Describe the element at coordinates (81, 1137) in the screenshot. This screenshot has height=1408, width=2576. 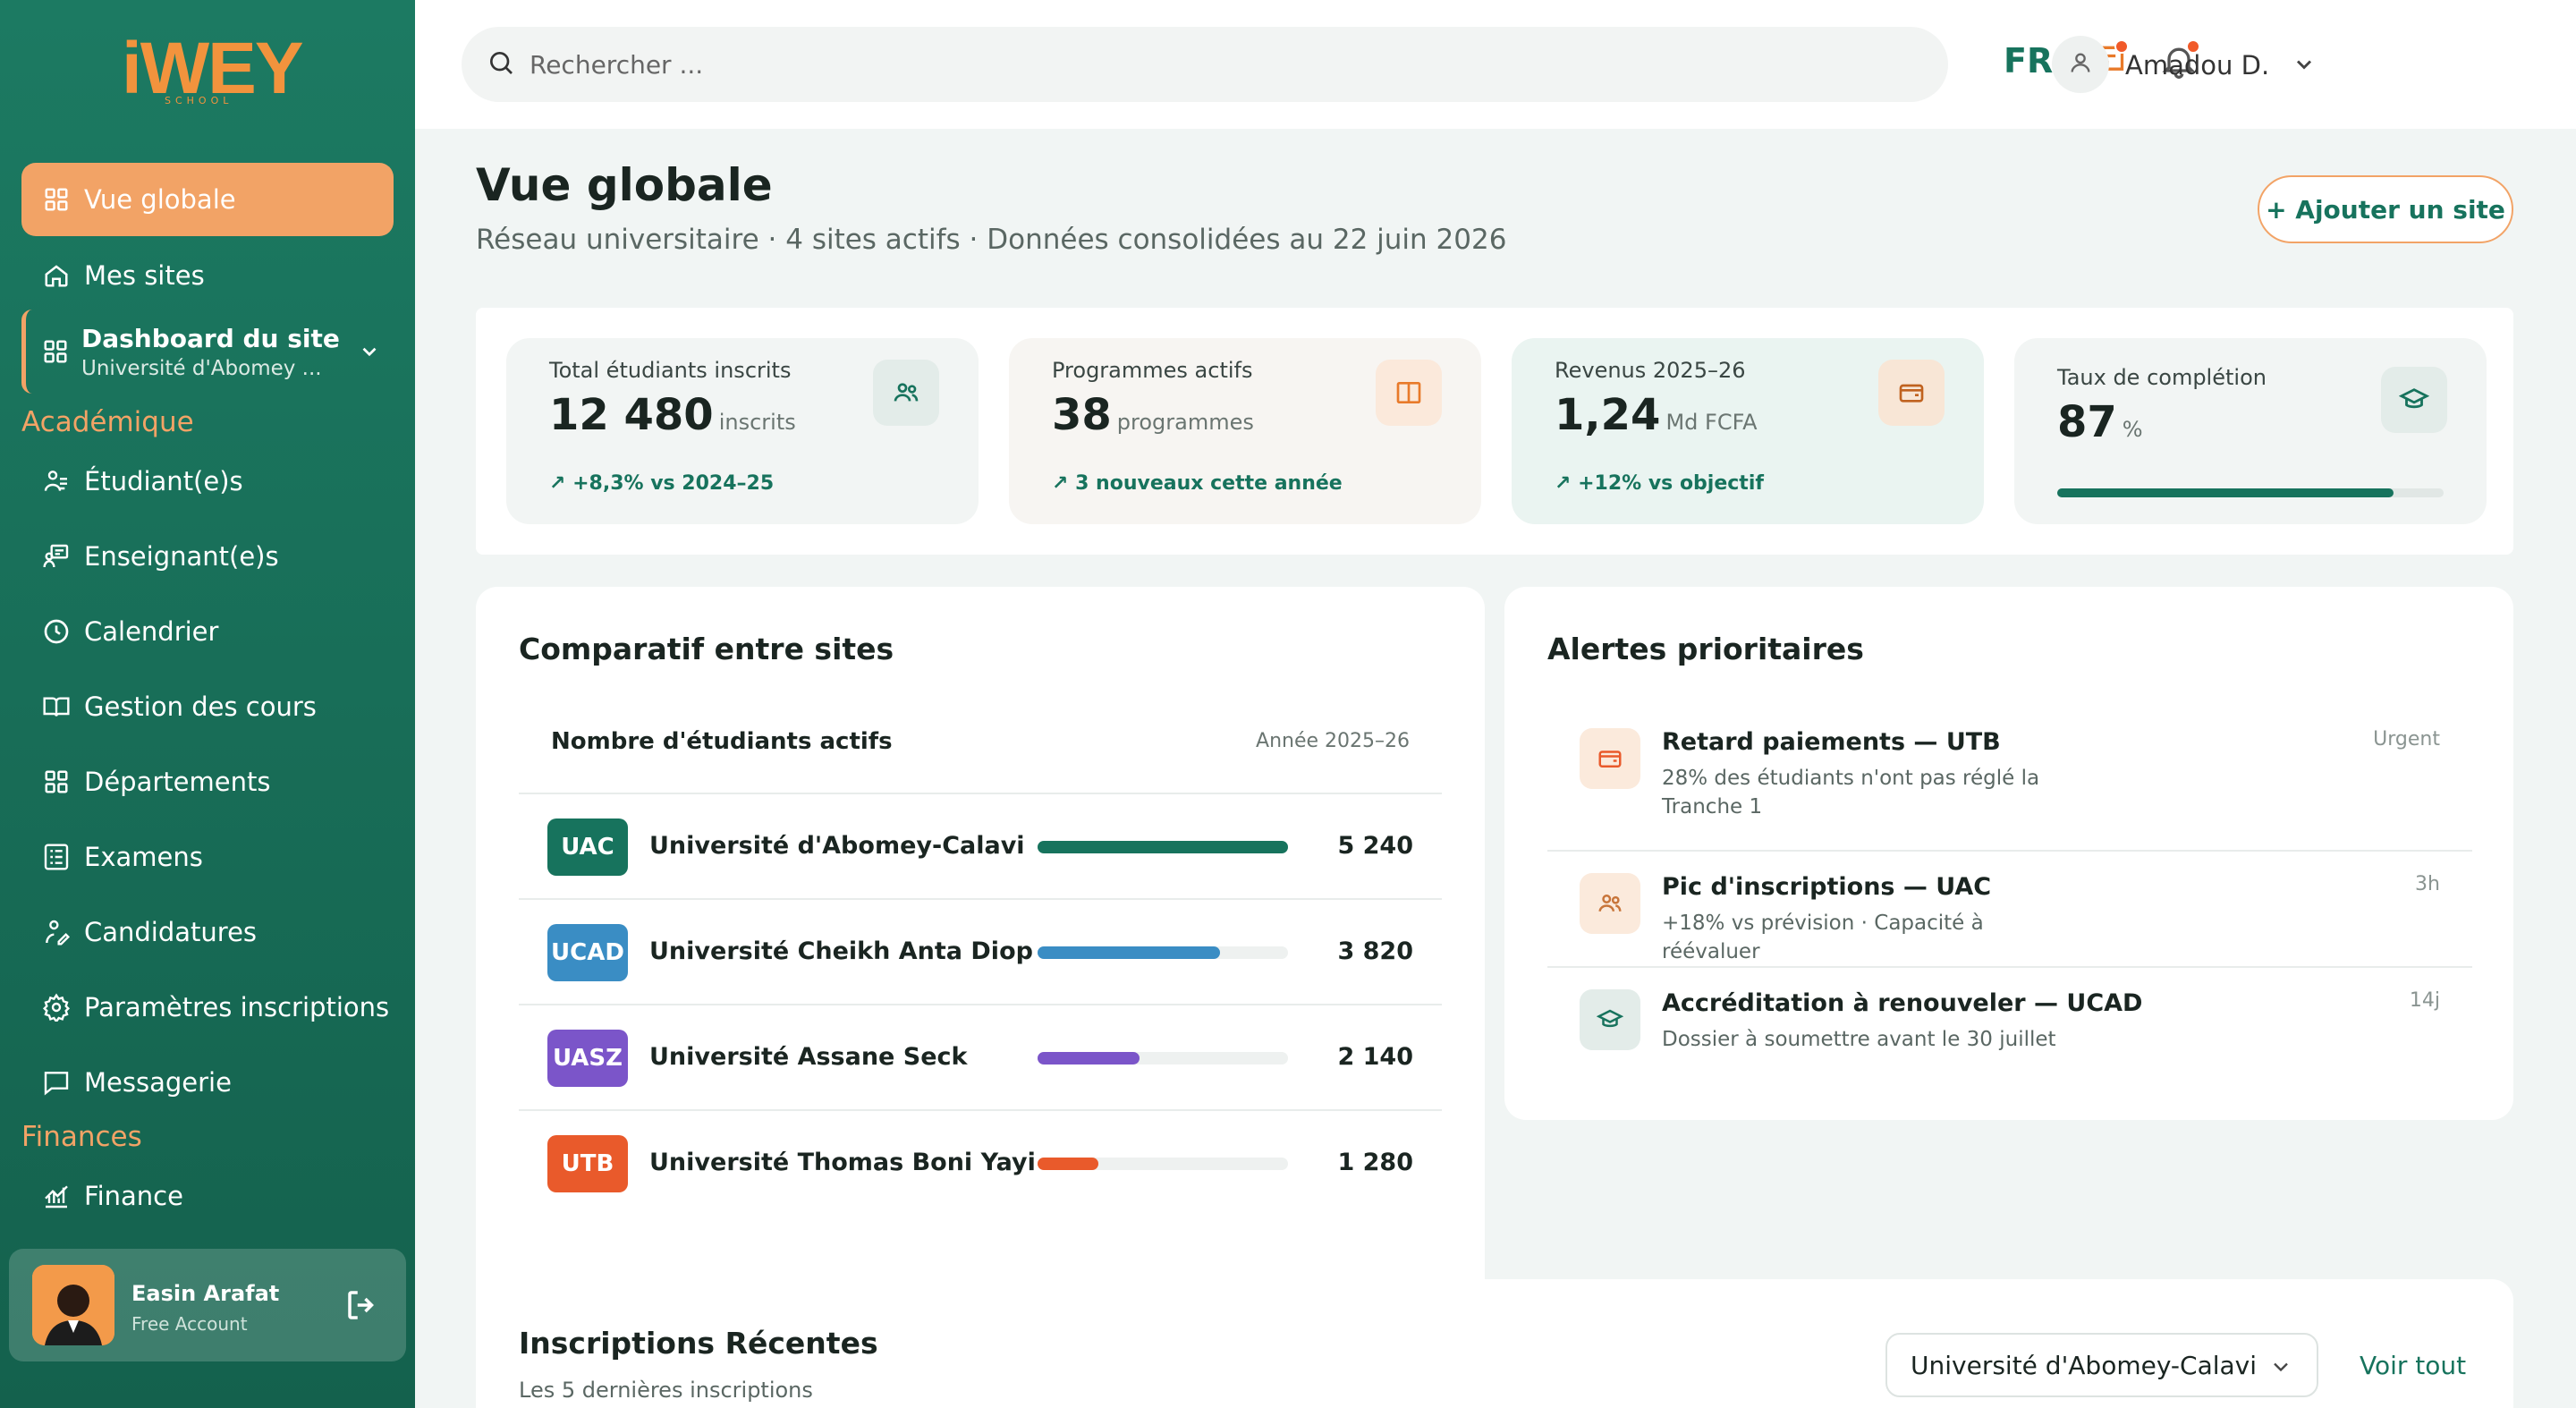
I see `section-finances: Finances` at that location.